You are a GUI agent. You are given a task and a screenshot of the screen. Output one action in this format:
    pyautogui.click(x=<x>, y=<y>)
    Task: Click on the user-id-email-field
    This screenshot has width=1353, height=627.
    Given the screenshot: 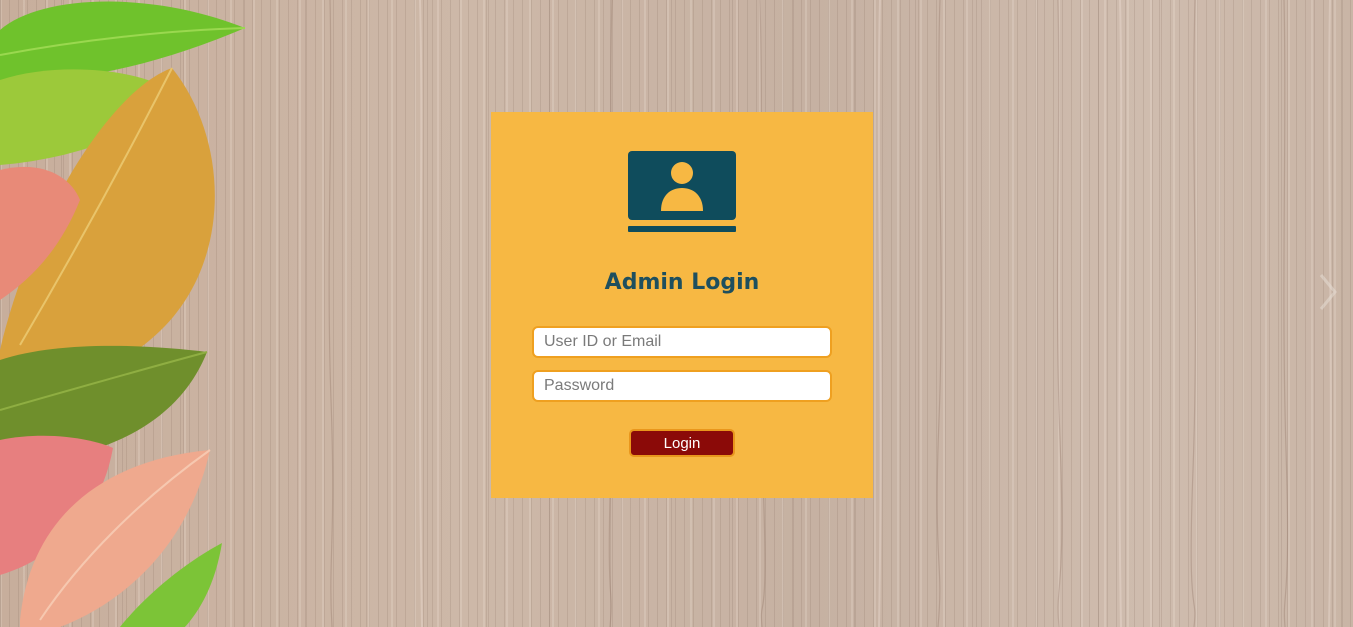 What is the action you would take?
    pyautogui.click(x=682, y=342)
    